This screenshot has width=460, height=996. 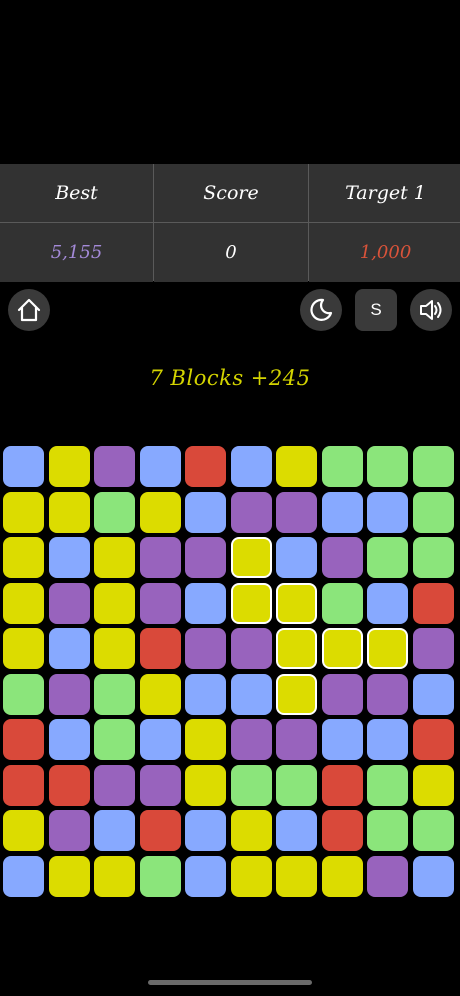 I want to click on tile-r8-c5, so click(x=251, y=830).